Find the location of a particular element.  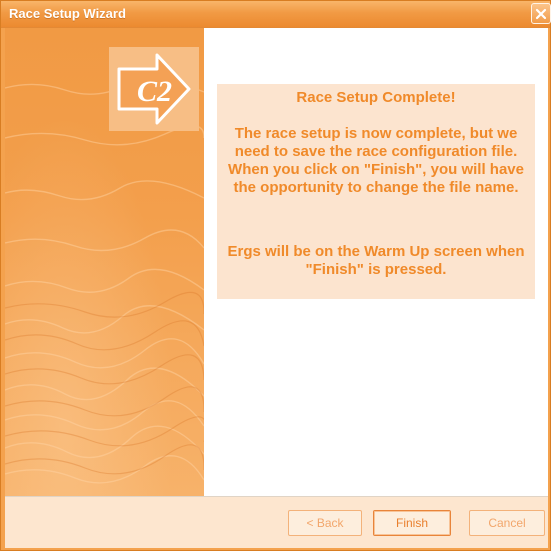

completion-heading: Race Setup Complete! is located at coordinates (376, 97).